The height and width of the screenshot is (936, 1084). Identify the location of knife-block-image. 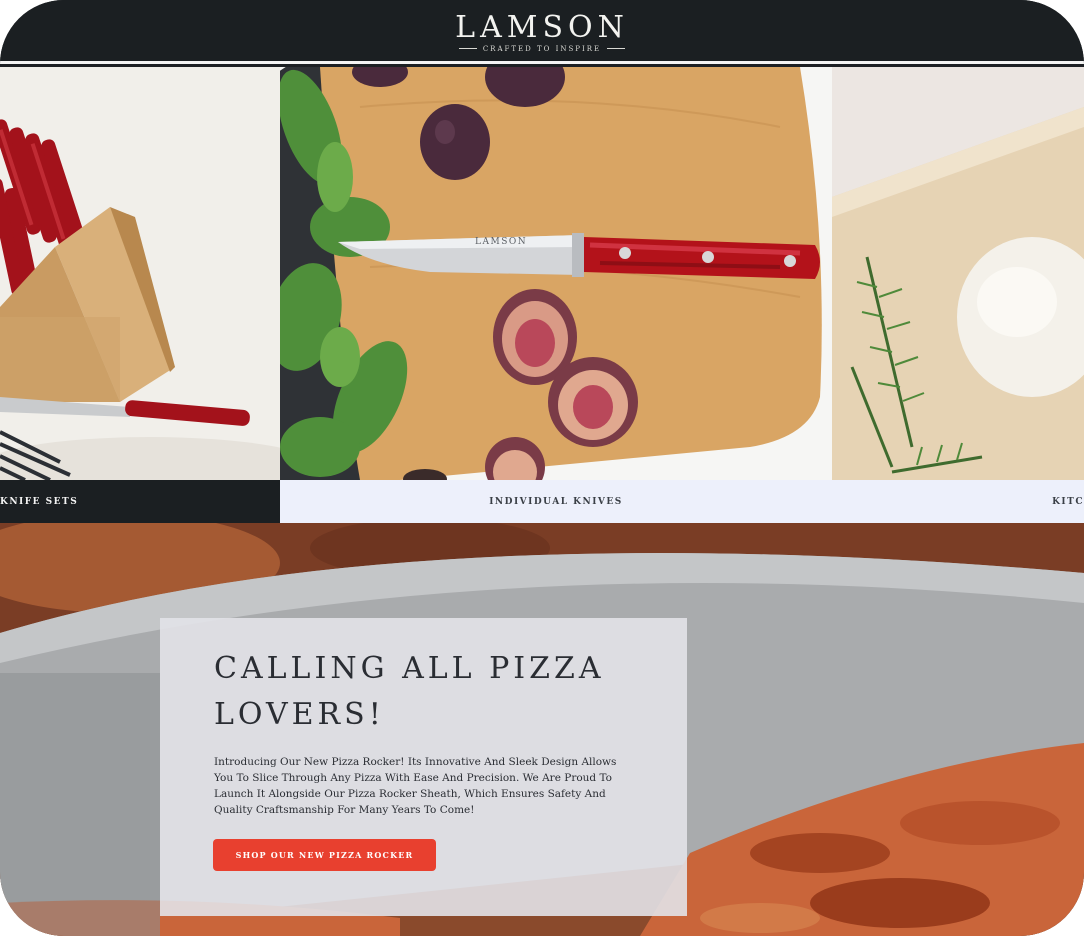
(140, 273).